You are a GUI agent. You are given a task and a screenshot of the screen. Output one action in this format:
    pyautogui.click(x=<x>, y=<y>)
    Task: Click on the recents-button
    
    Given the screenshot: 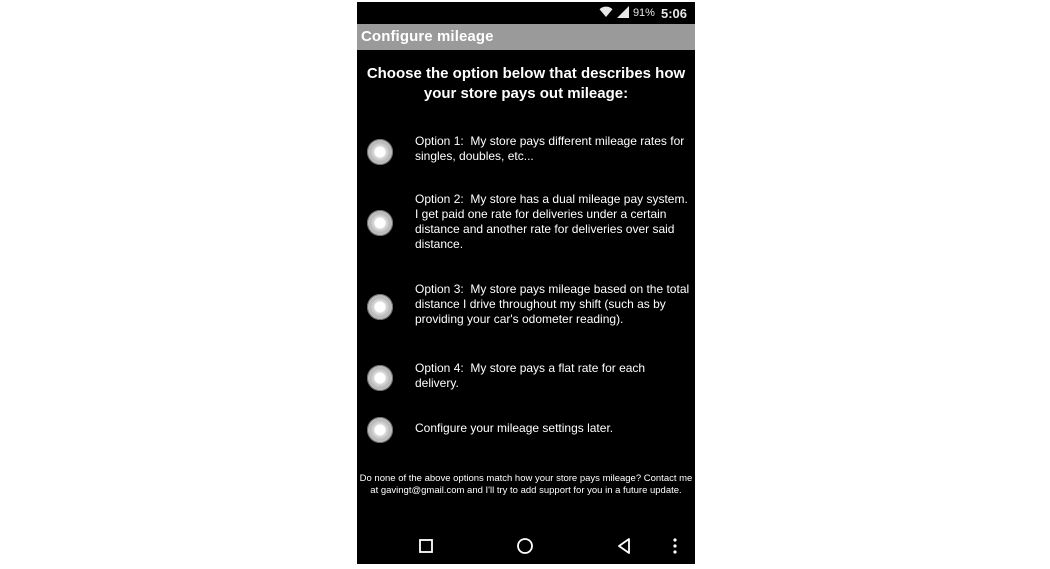 What is the action you would take?
    pyautogui.click(x=426, y=546)
    